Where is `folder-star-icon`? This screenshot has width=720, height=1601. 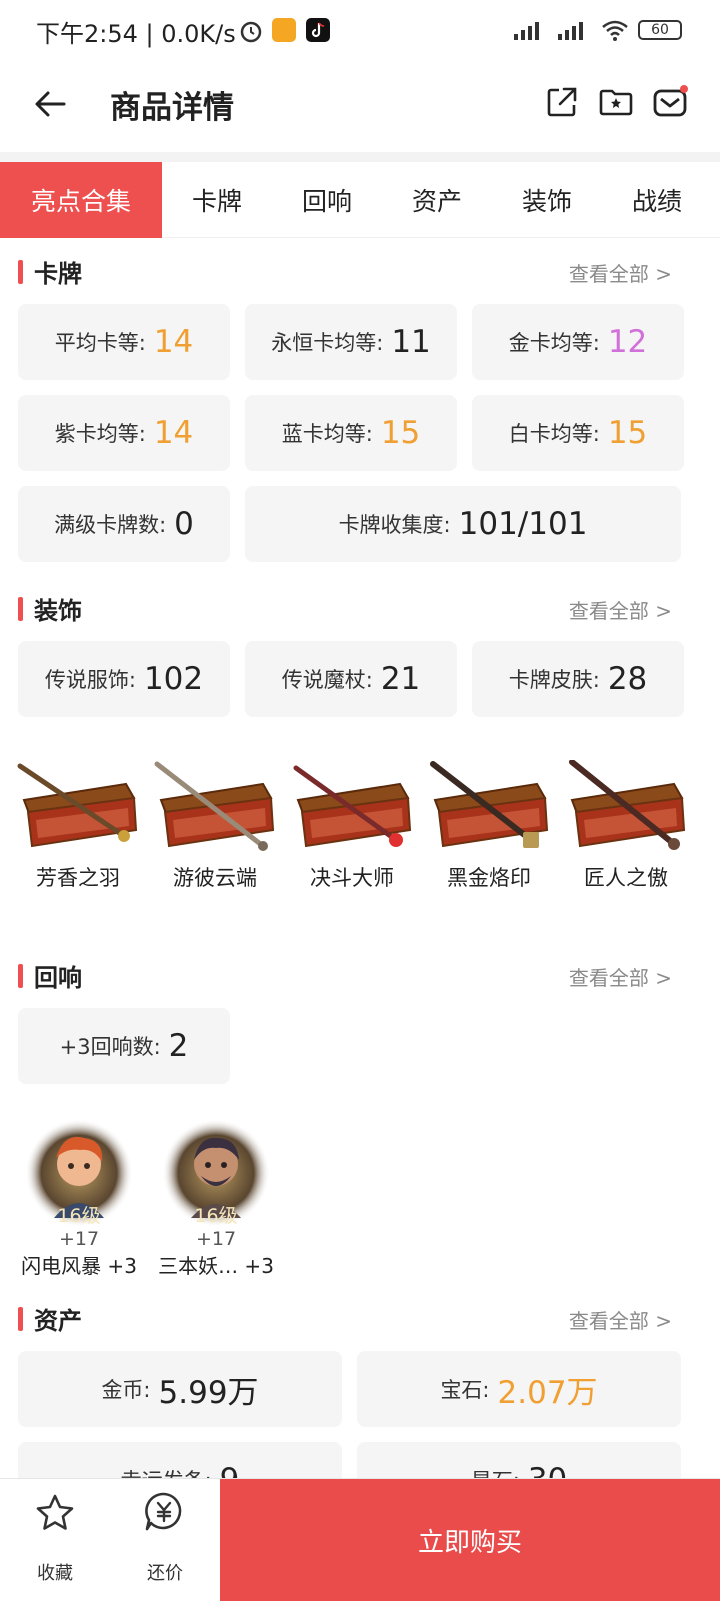 folder-star-icon is located at coordinates (616, 102).